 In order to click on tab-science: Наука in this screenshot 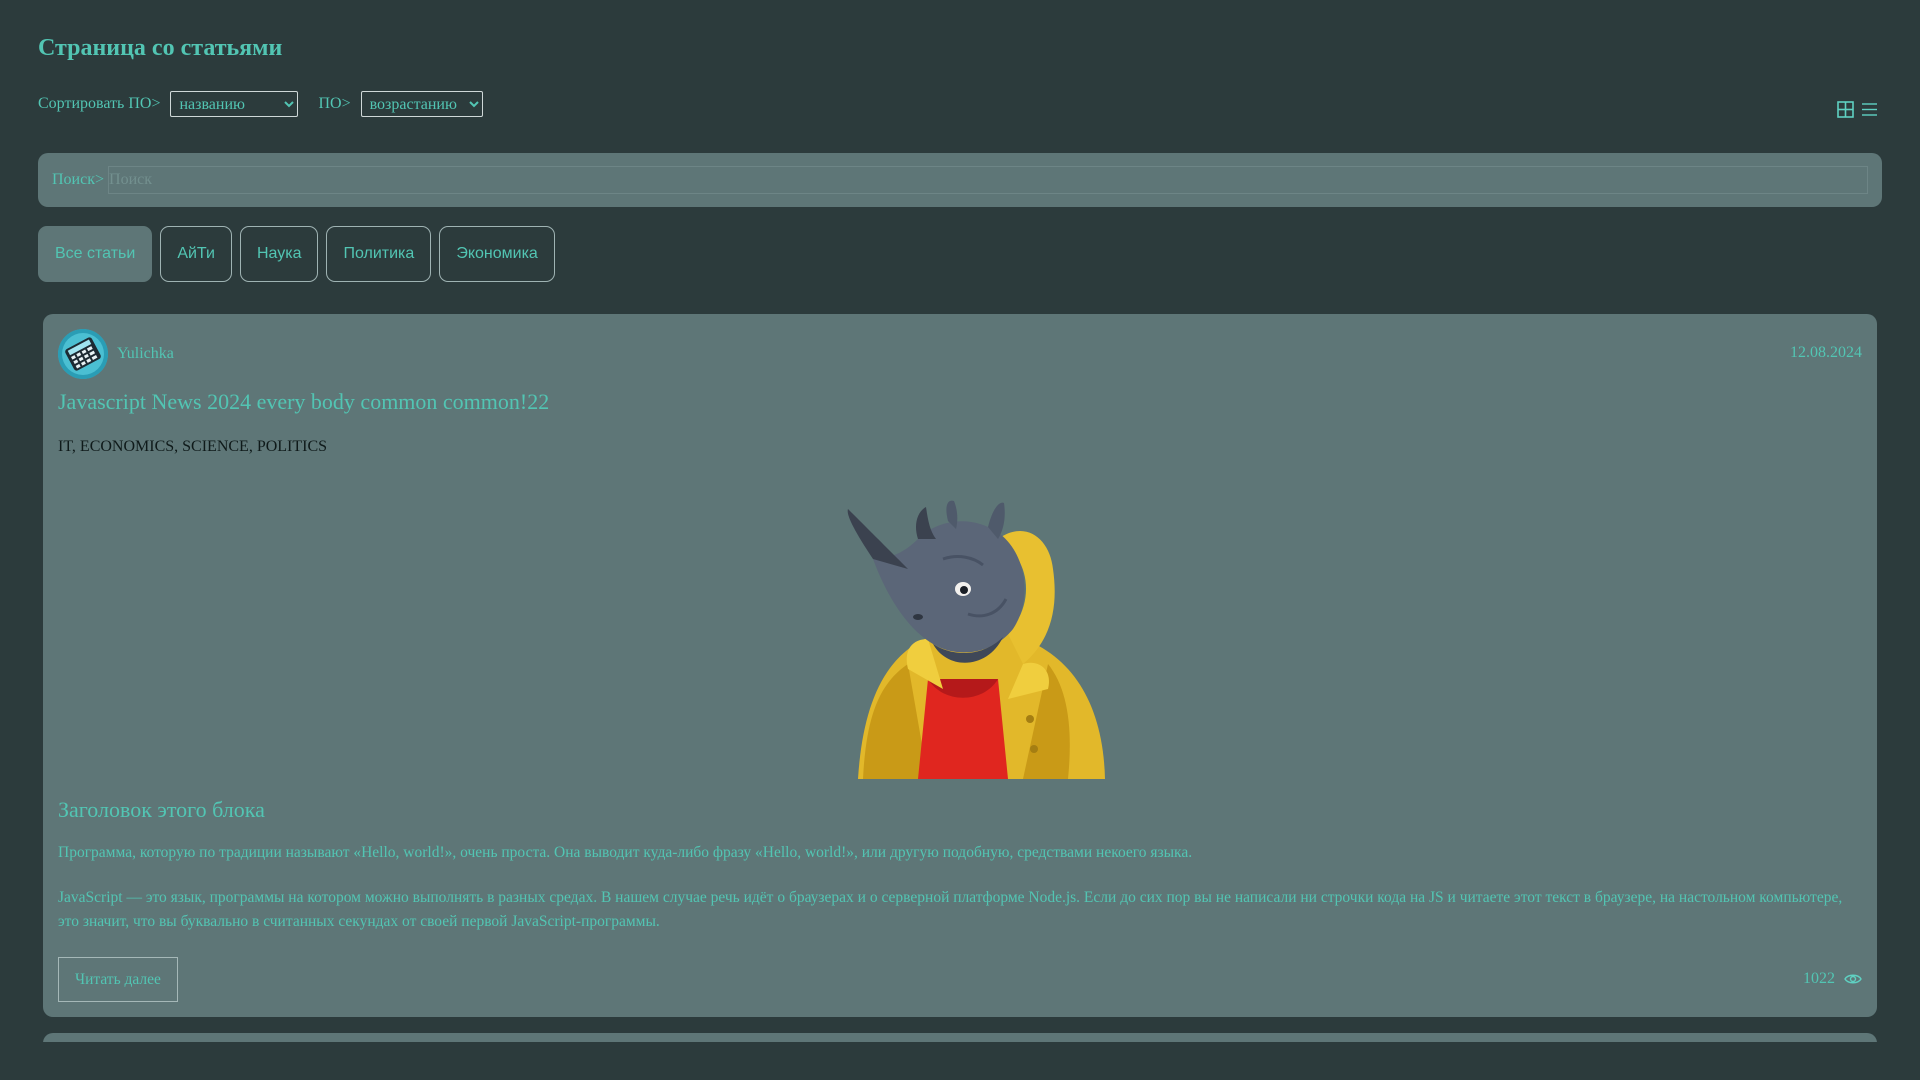, I will do `click(279, 254)`.